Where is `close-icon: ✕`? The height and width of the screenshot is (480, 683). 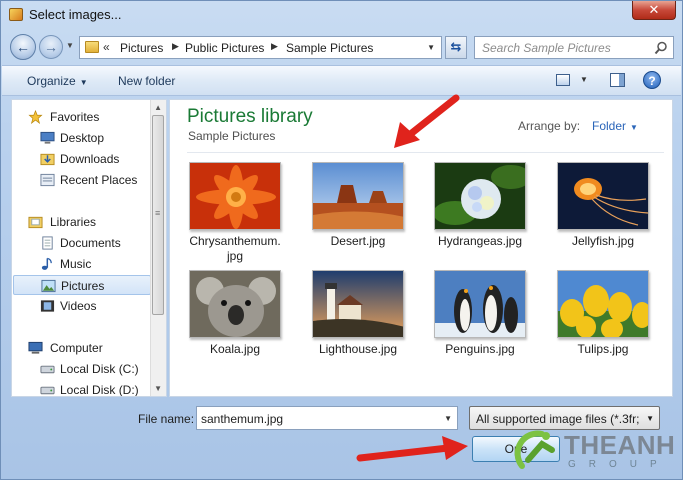 close-icon: ✕ is located at coordinates (654, 9).